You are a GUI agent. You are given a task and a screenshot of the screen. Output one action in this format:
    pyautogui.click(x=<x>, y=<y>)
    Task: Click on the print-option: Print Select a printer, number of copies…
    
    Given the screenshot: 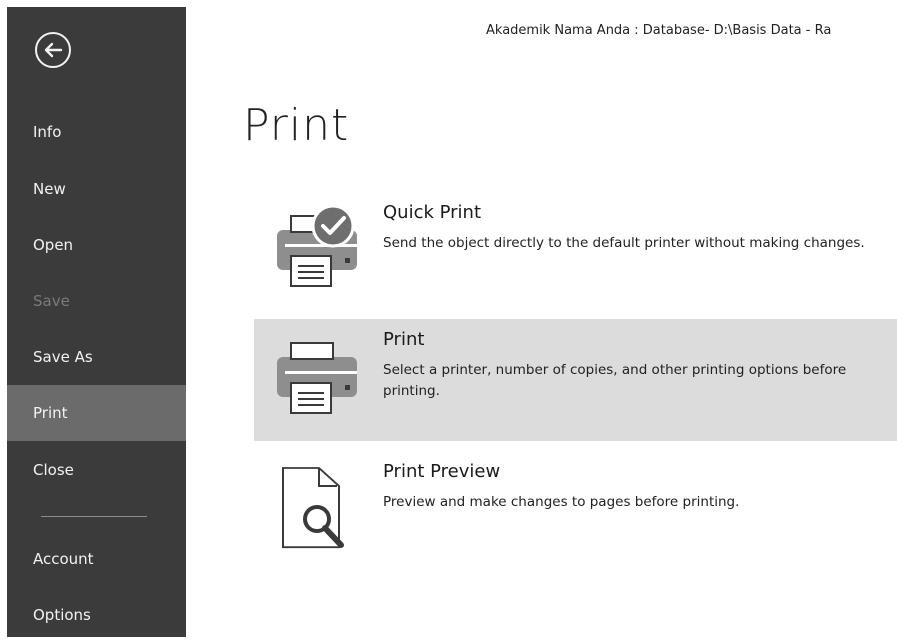 What is the action you would take?
    pyautogui.click(x=575, y=380)
    